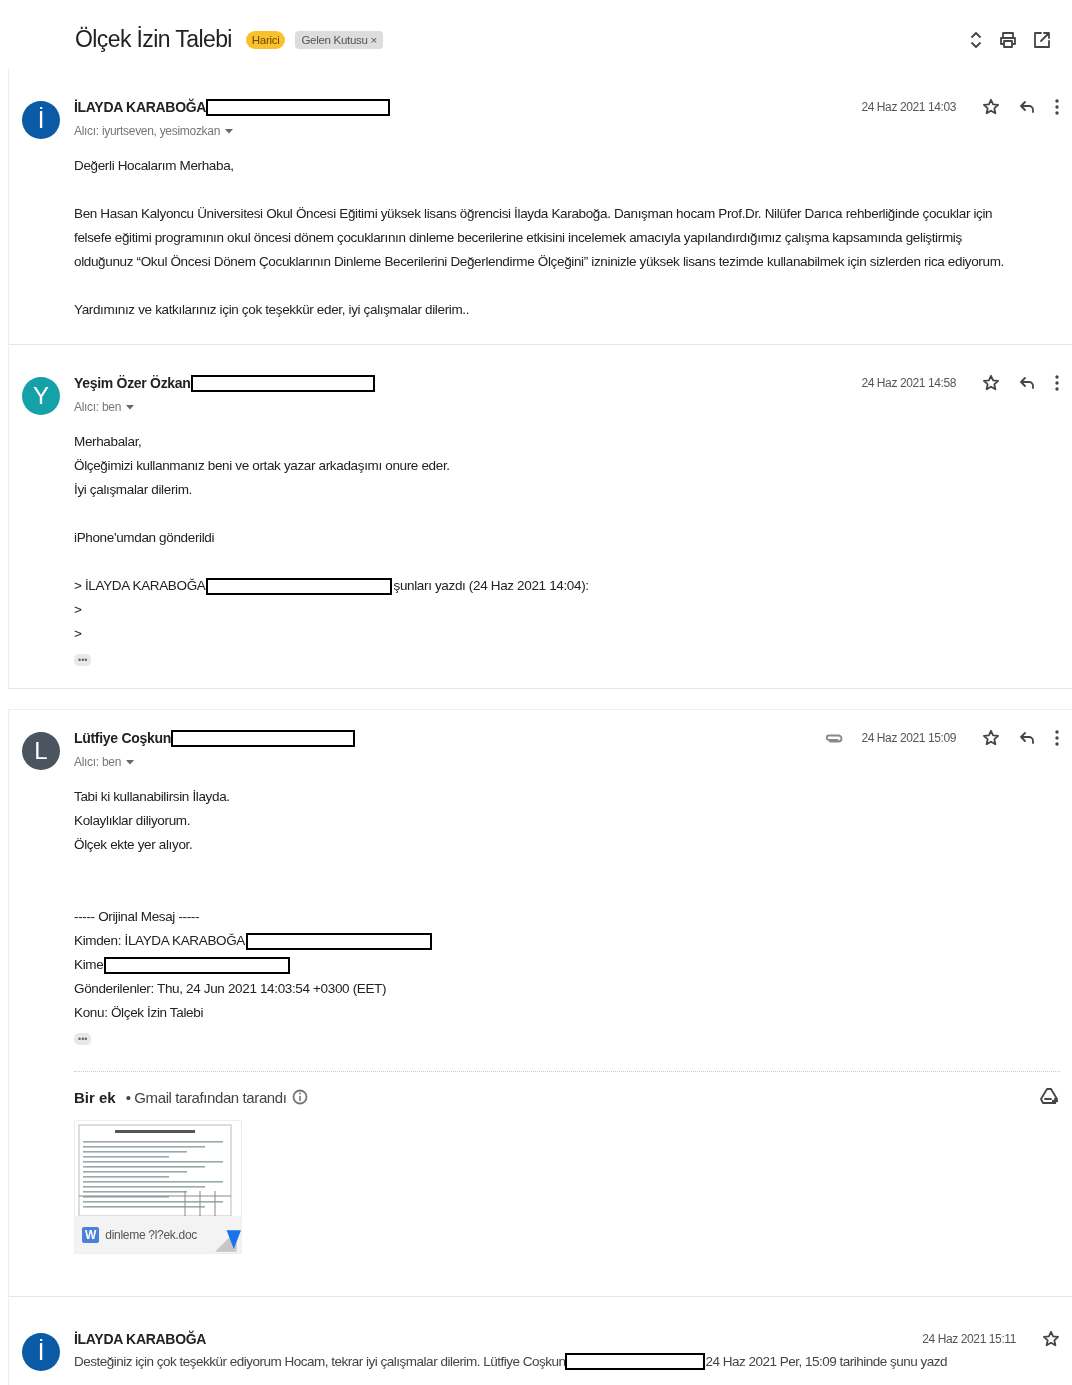  I want to click on message-snippet: Desteğiniz için çok teşekkür ediyorum Hocam, tekrar iyi çalışmalar dilerim. Lütfiye Coşkun, so click(320, 1361).